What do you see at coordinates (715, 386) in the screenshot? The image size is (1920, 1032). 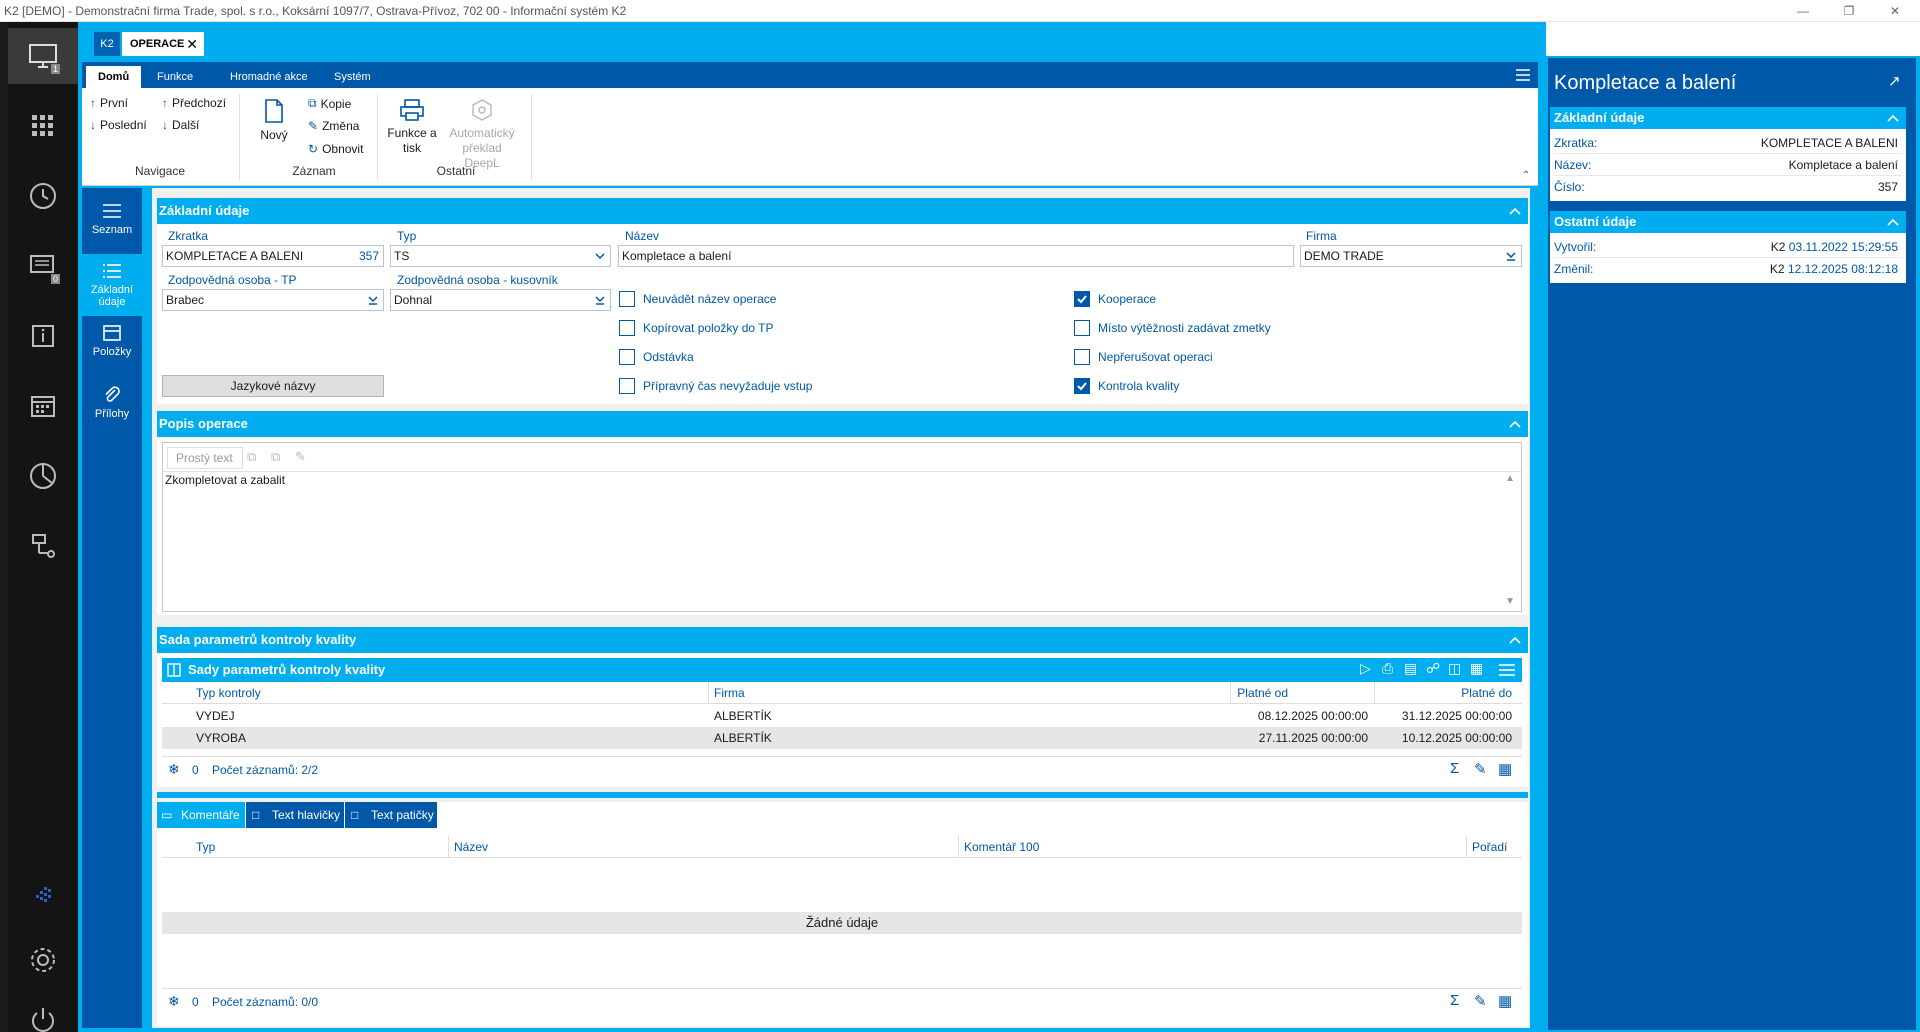 I see `check-pripravny-cas: Přípravný čas nevyžaduje vstup` at bounding box center [715, 386].